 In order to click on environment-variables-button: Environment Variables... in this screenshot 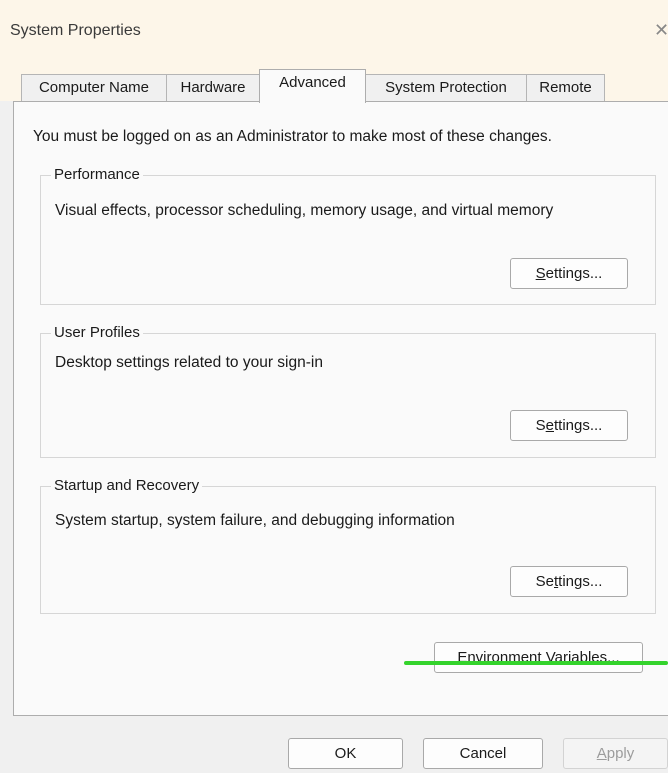, I will do `click(538, 657)`.